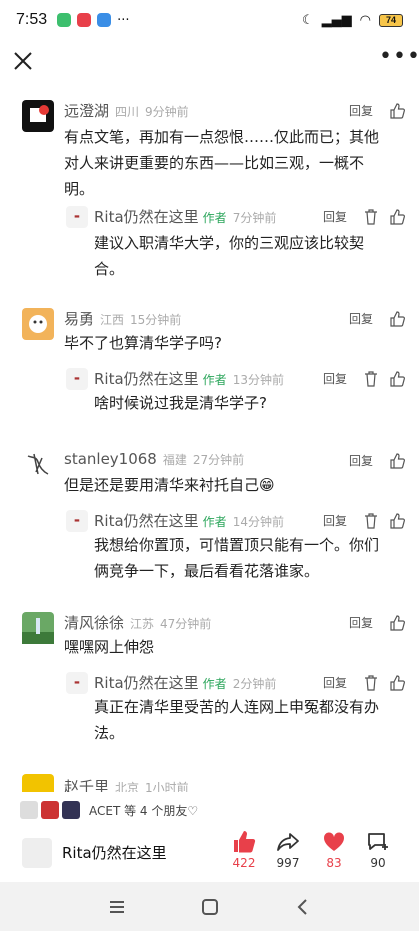  I want to click on author-name: Rita仍然在这里, so click(114, 852).